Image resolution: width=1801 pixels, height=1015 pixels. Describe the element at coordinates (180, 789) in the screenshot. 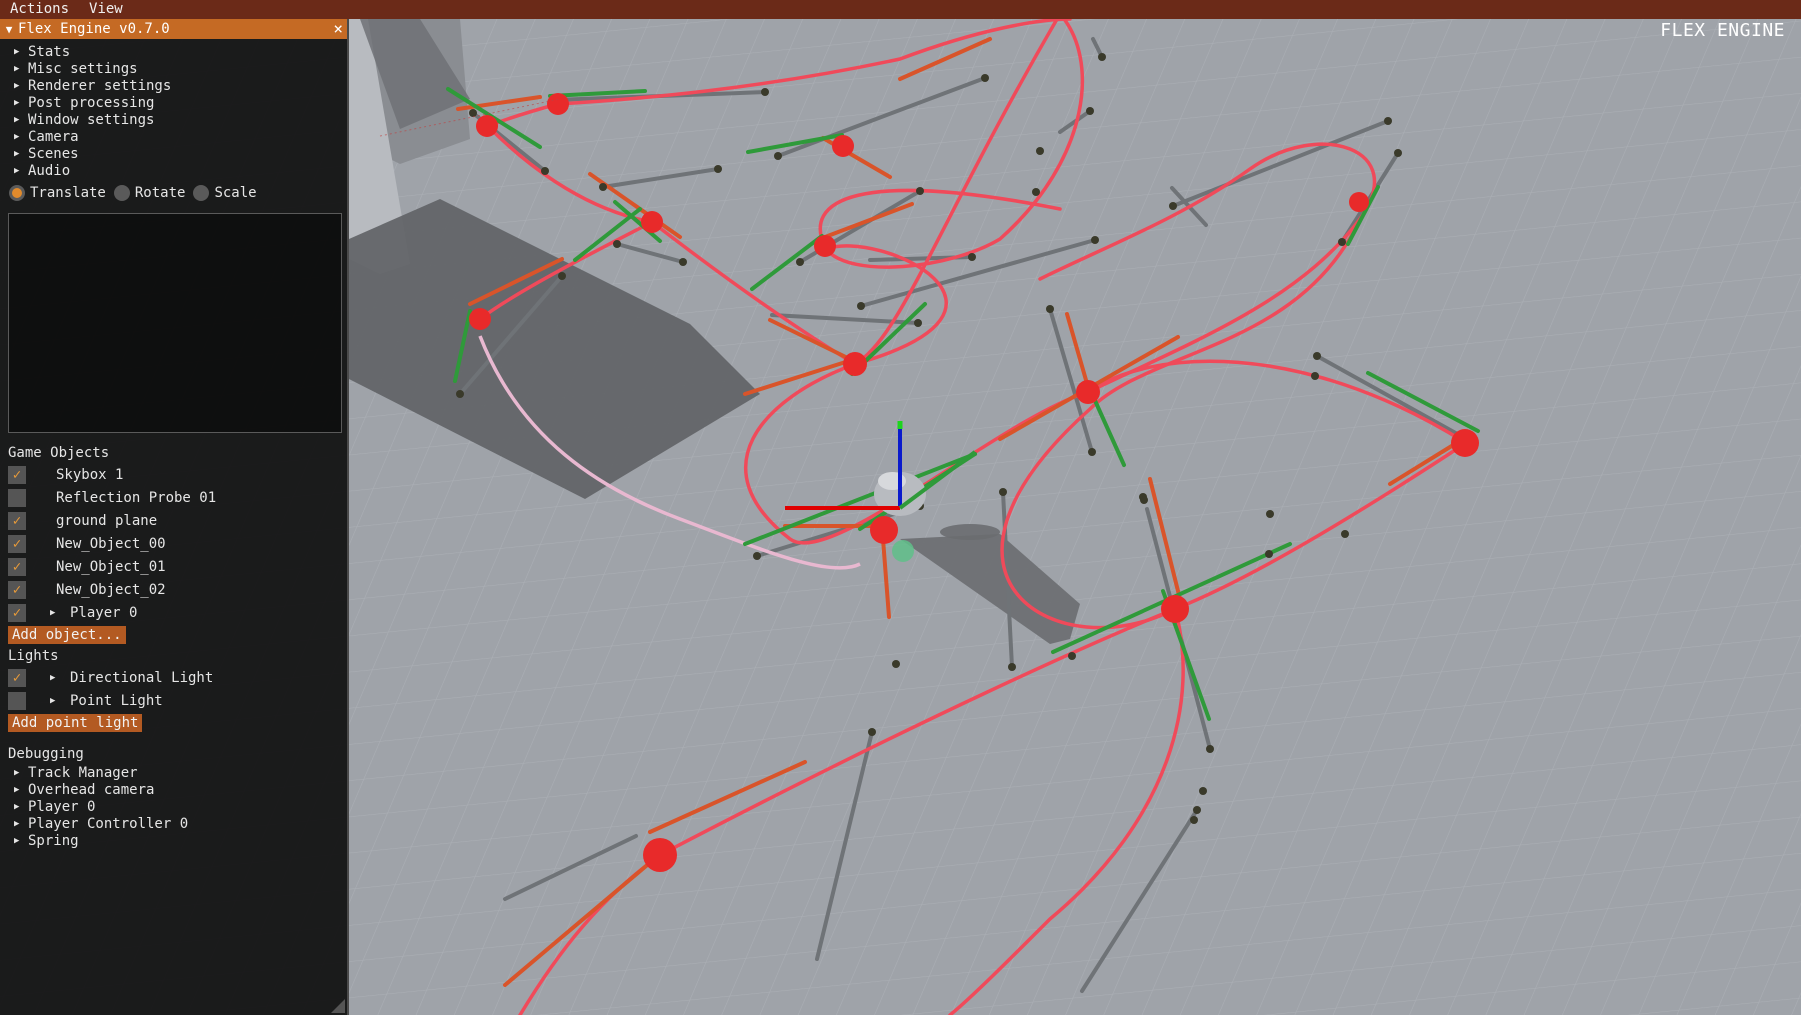

I see `debug-overhead-camera: ▶ Overhead camera` at that location.